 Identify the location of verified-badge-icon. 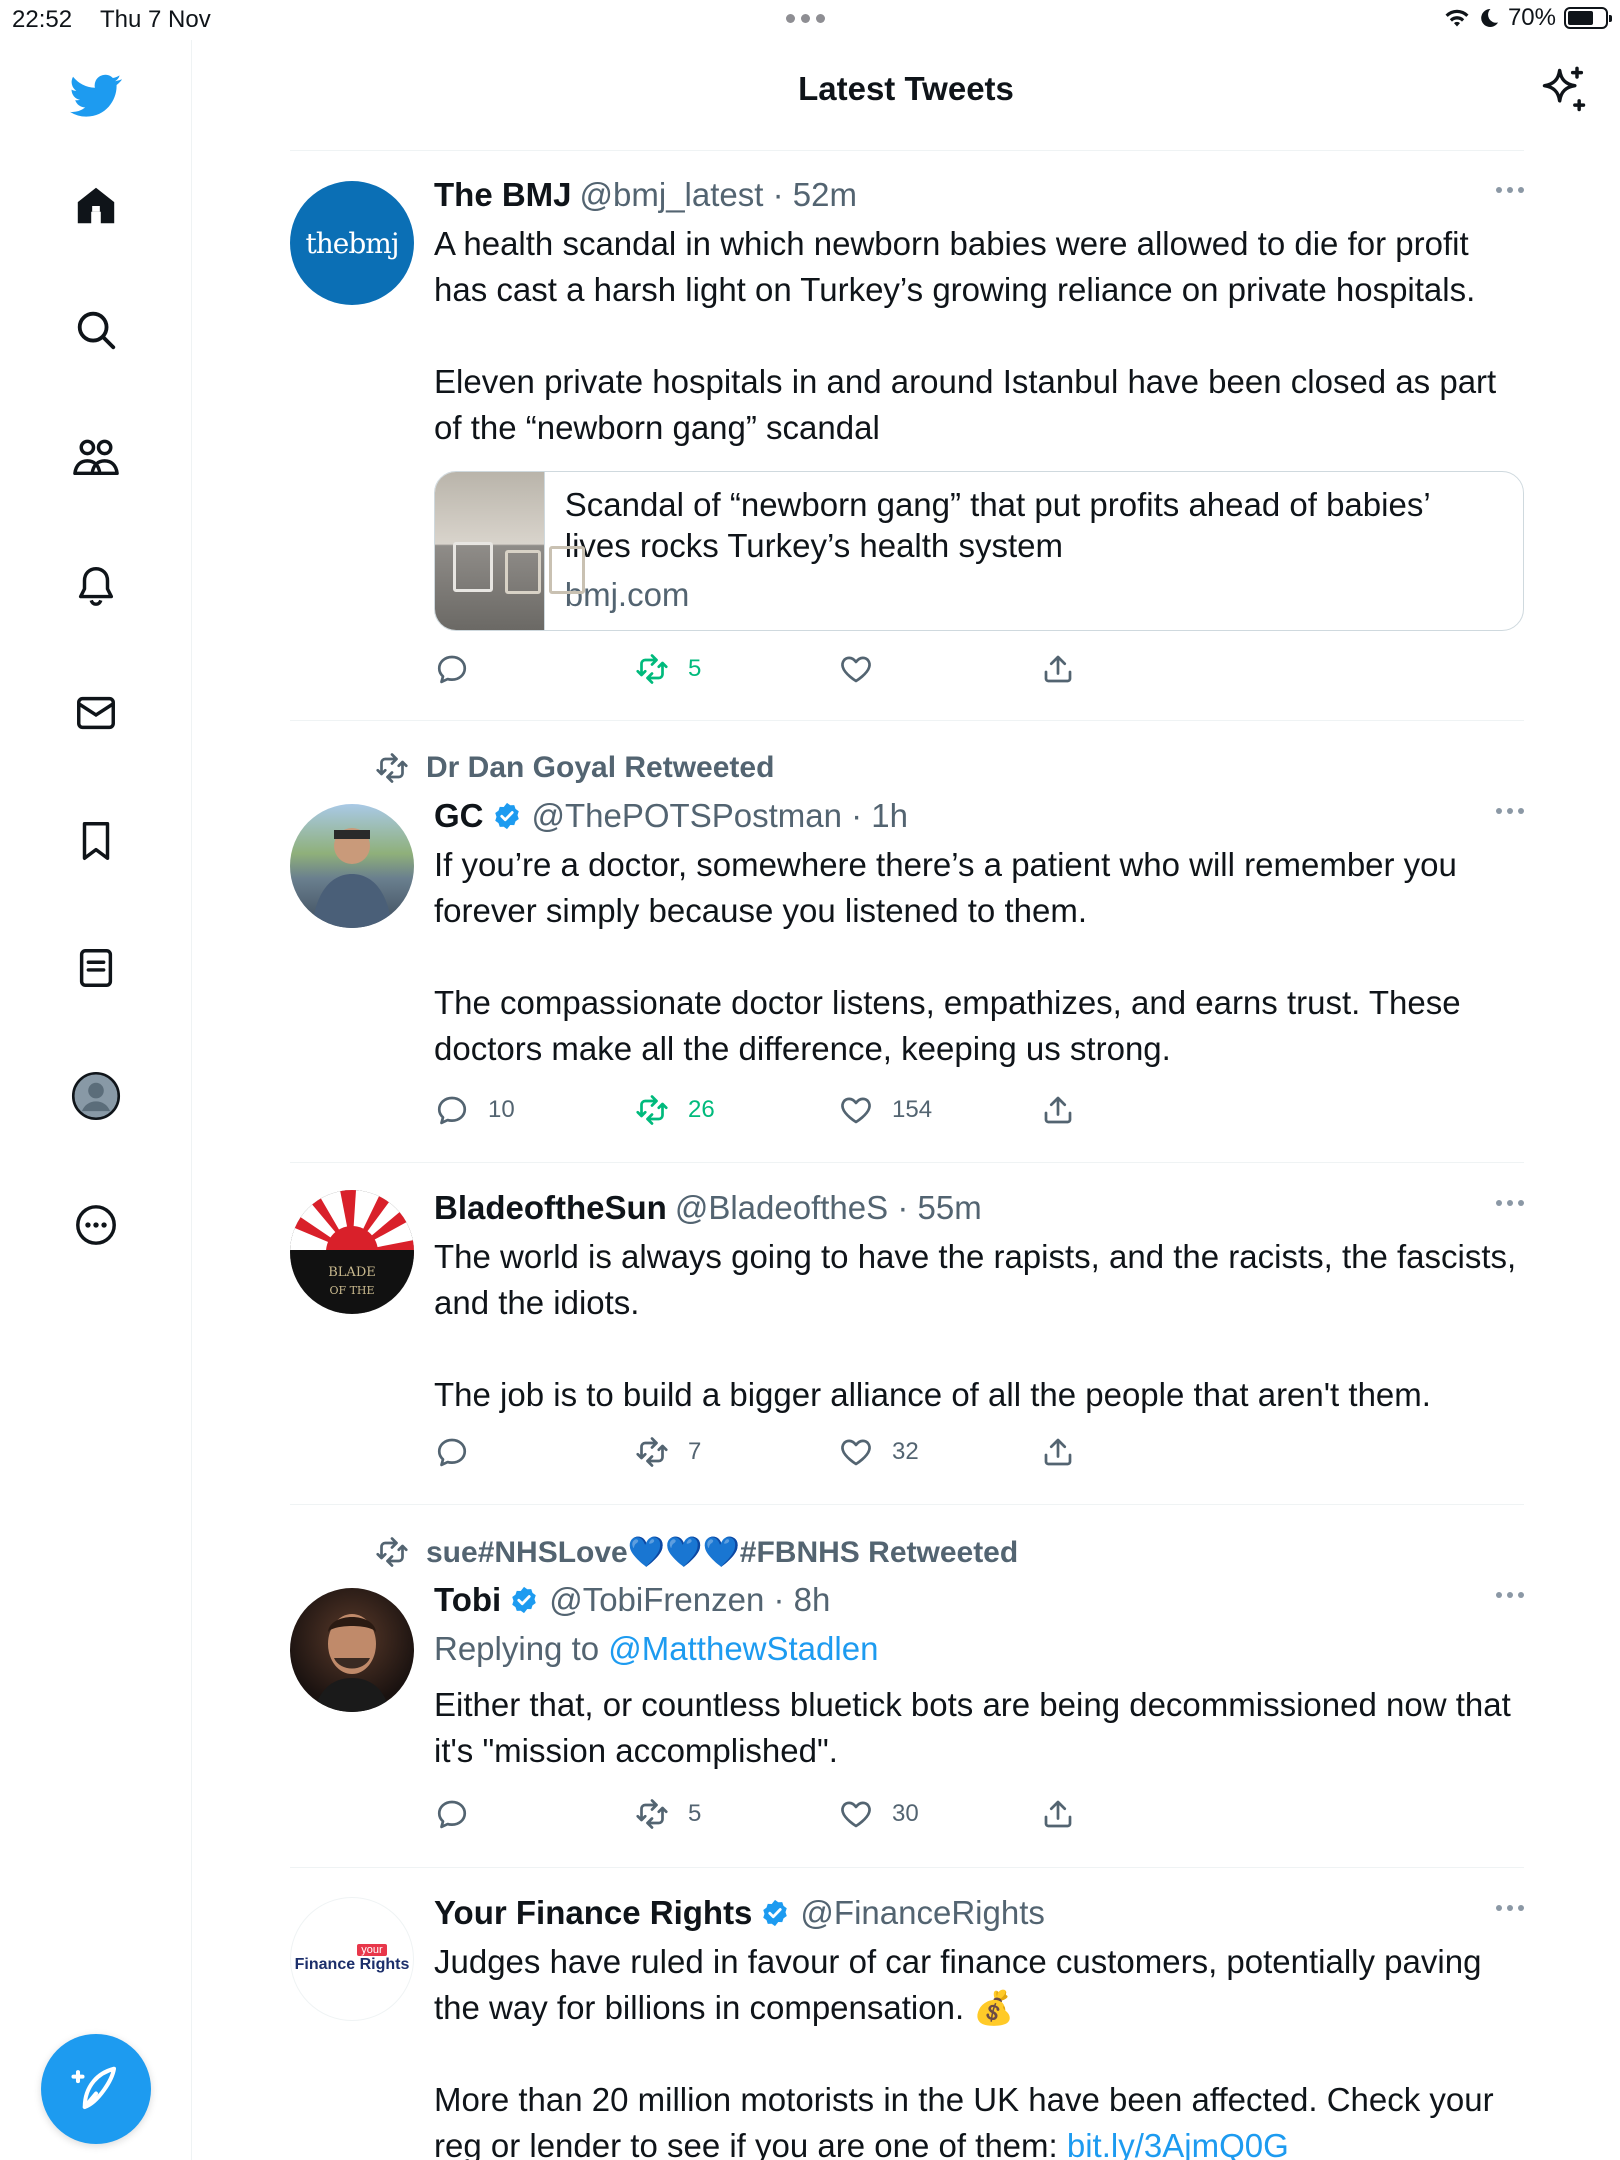
(524, 1600).